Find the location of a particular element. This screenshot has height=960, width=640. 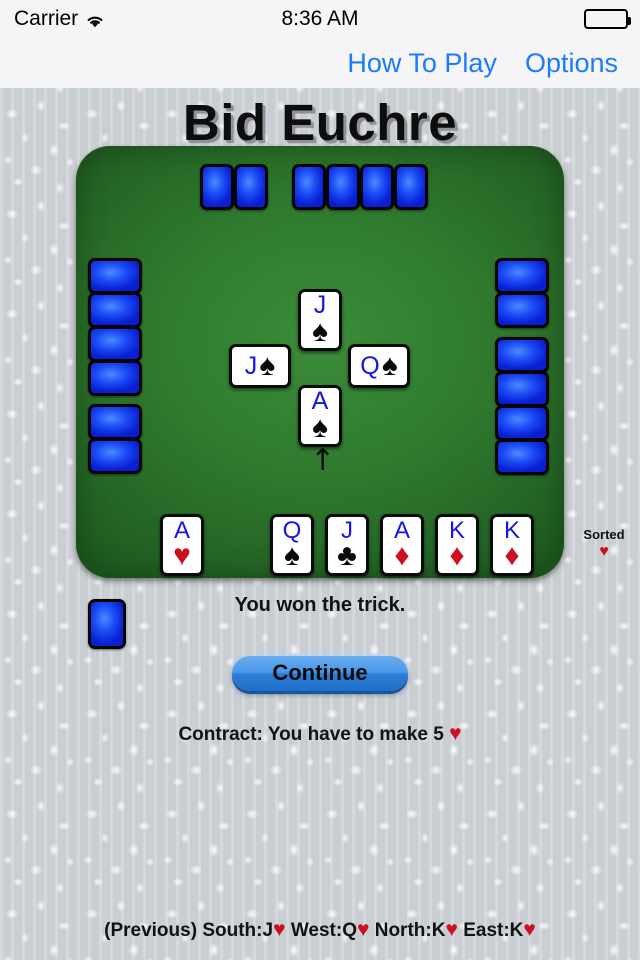

hand-card-3: J ♣ is located at coordinates (347, 545).